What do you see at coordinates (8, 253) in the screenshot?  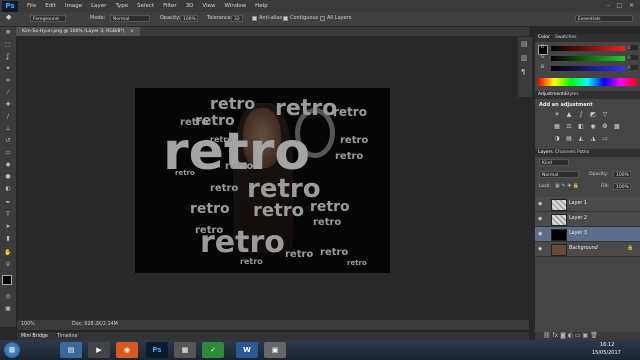 I see `hand-icon: ✋` at bounding box center [8, 253].